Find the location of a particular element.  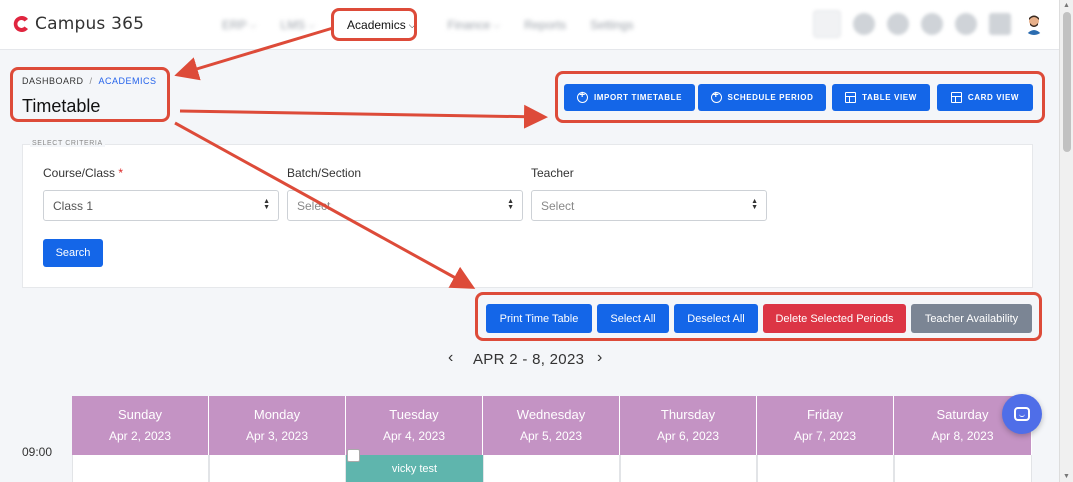

required-mark: * is located at coordinates (121, 173).